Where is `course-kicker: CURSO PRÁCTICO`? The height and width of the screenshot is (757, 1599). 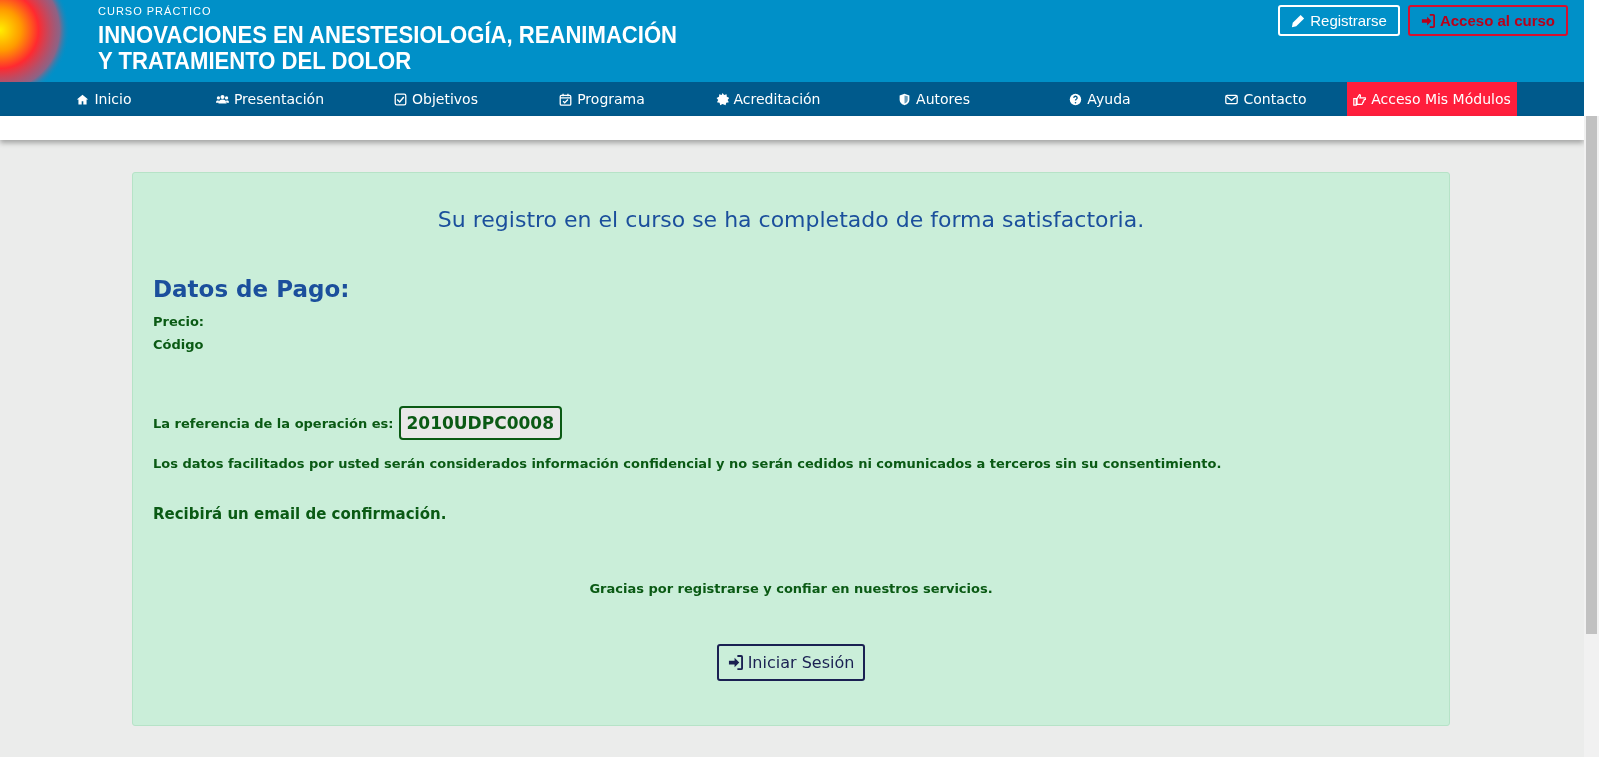
course-kicker: CURSO PRÁCTICO is located at coordinates (155, 11).